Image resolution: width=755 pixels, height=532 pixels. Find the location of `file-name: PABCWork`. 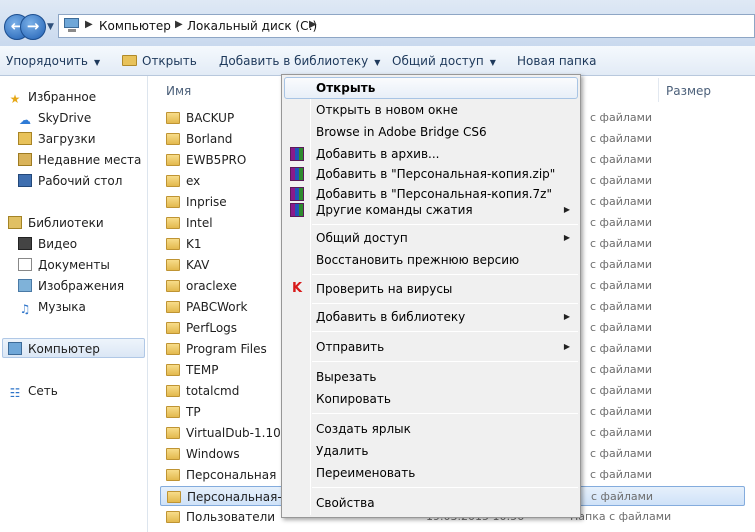

file-name: PABCWork is located at coordinates (217, 307).